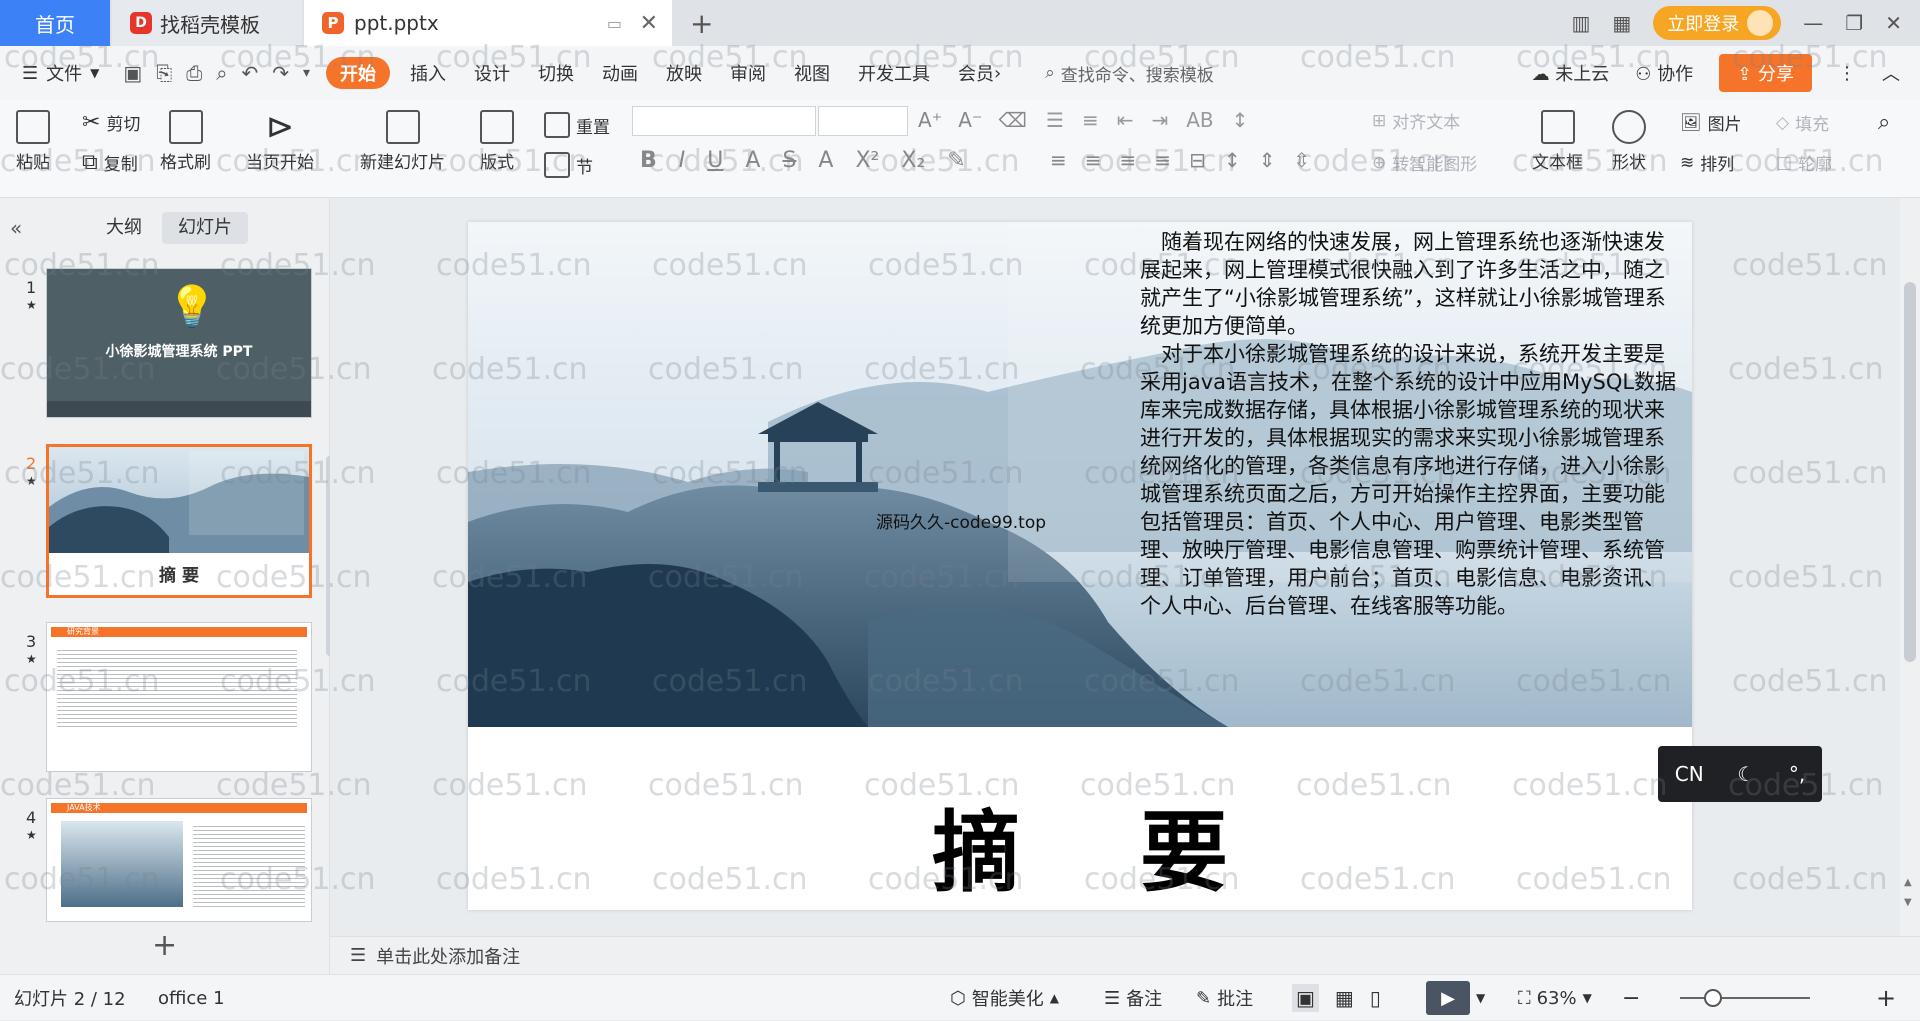  Describe the element at coordinates (863, 121) in the screenshot. I see `font-size-select` at that location.